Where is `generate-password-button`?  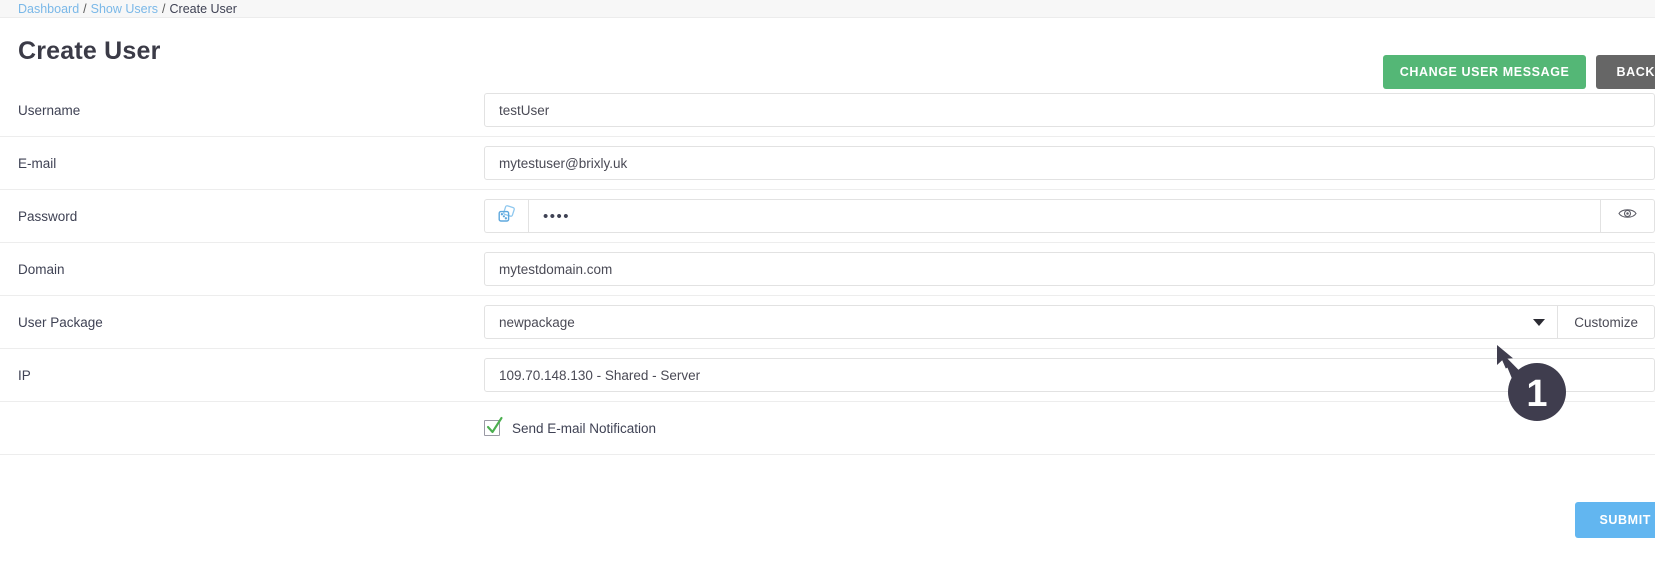
generate-password-button is located at coordinates (506, 216).